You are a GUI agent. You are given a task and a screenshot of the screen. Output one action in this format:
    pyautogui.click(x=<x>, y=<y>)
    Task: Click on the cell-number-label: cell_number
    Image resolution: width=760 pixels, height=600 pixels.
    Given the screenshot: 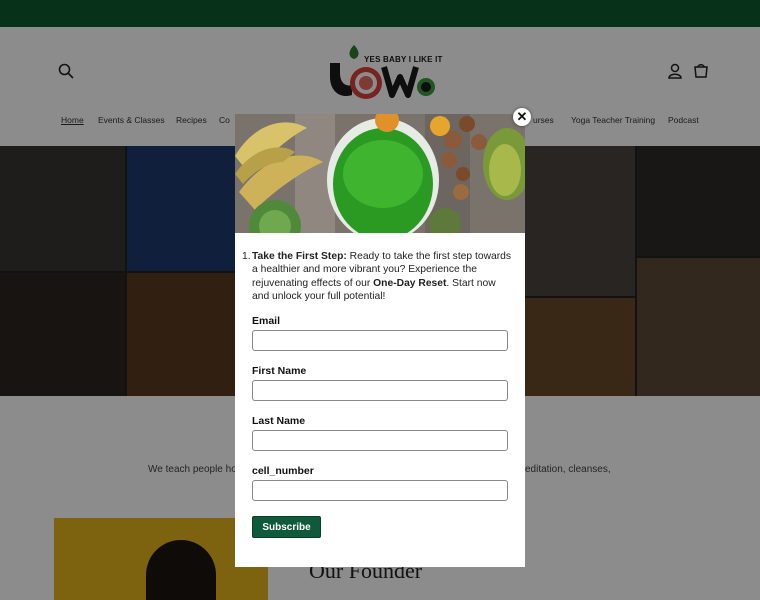 What is the action you would take?
    pyautogui.click(x=283, y=471)
    